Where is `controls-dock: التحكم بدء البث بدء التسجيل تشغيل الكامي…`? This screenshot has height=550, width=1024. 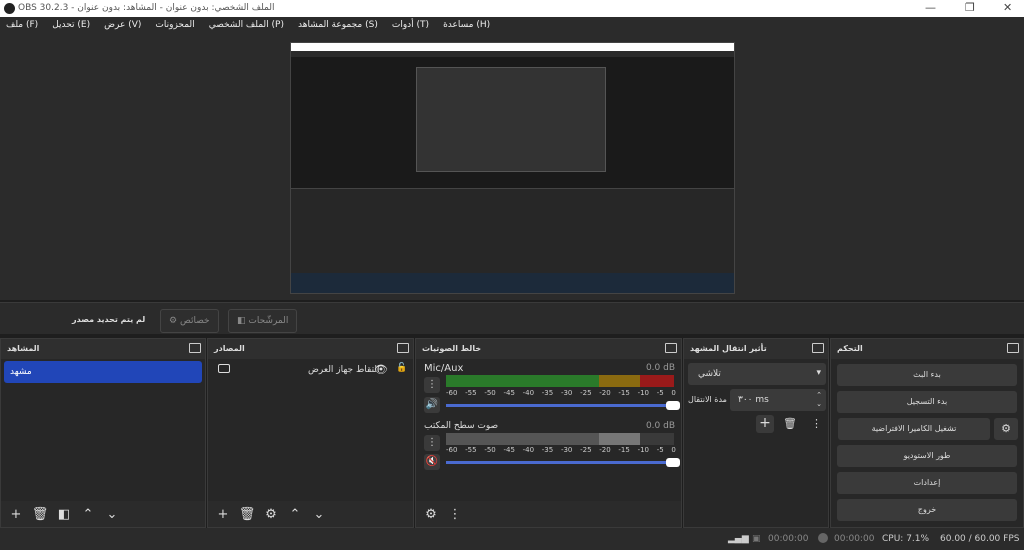
controls-dock: التحكم بدء البث بدء التسجيل تشغيل الكامي… is located at coordinates (927, 433).